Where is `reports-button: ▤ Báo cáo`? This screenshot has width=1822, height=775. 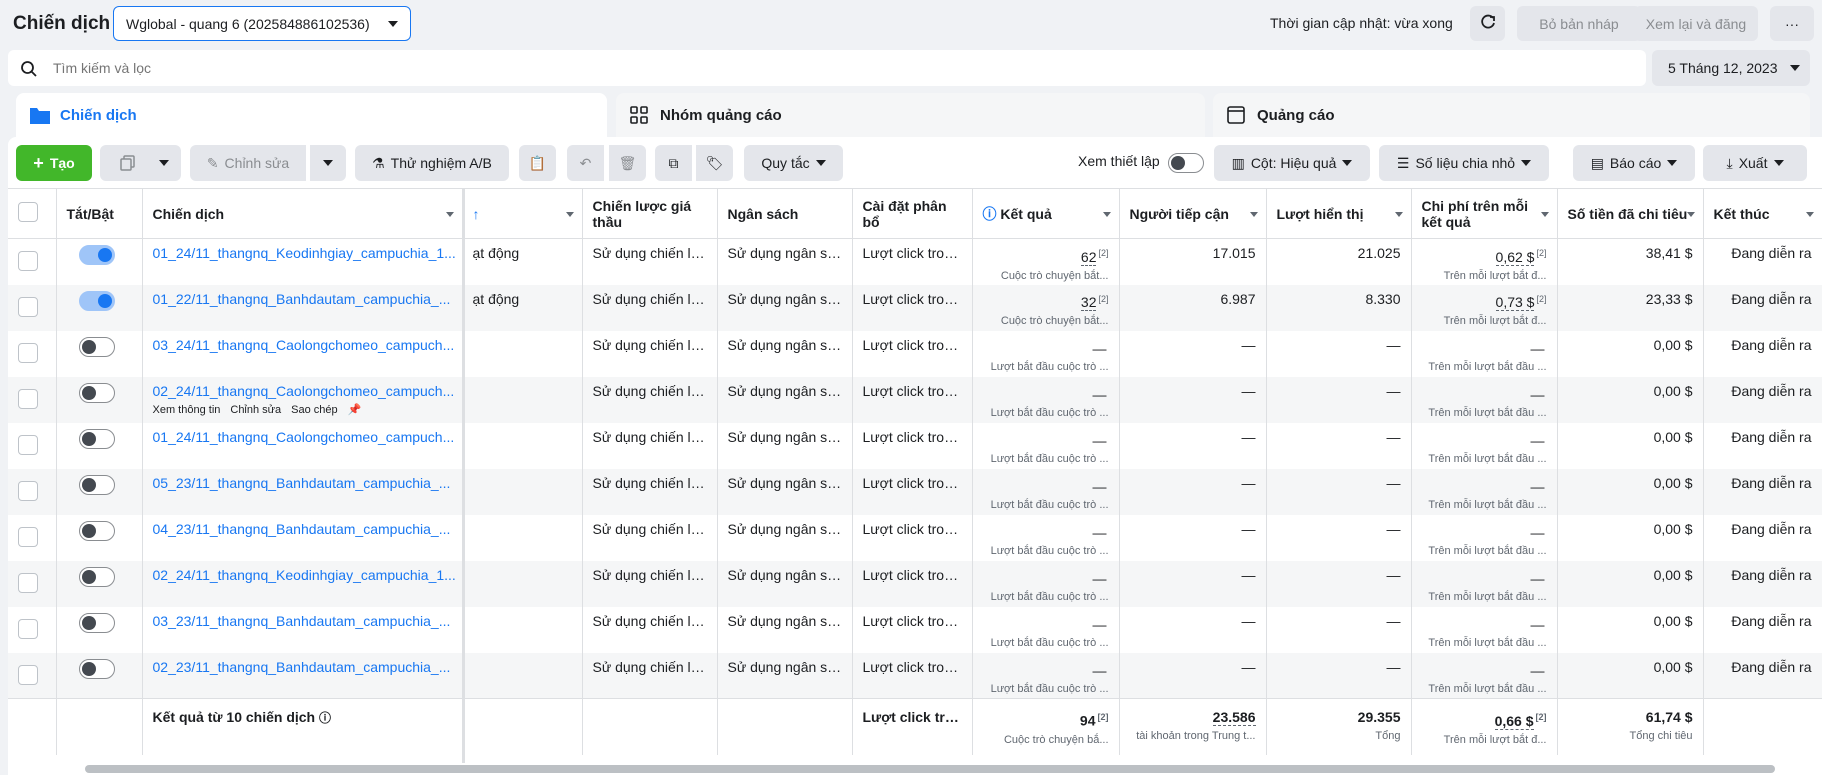 reports-button: ▤ Báo cáo is located at coordinates (1634, 163).